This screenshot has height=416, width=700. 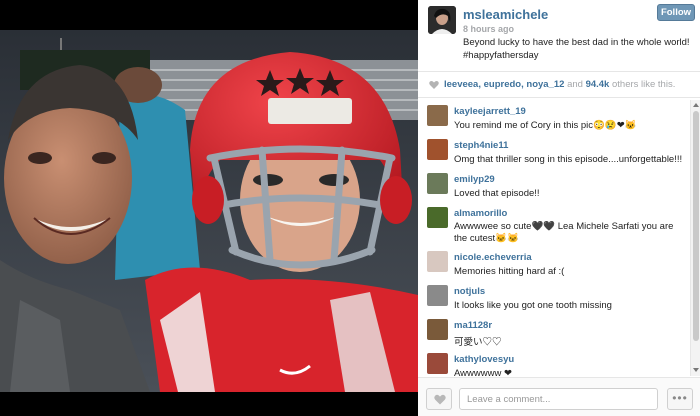 I want to click on comment-footer: •••, so click(x=559, y=396).